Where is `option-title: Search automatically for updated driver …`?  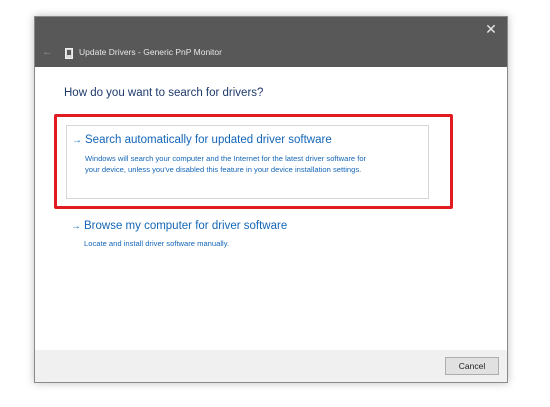 option-title: Search automatically for updated driver … is located at coordinates (208, 140).